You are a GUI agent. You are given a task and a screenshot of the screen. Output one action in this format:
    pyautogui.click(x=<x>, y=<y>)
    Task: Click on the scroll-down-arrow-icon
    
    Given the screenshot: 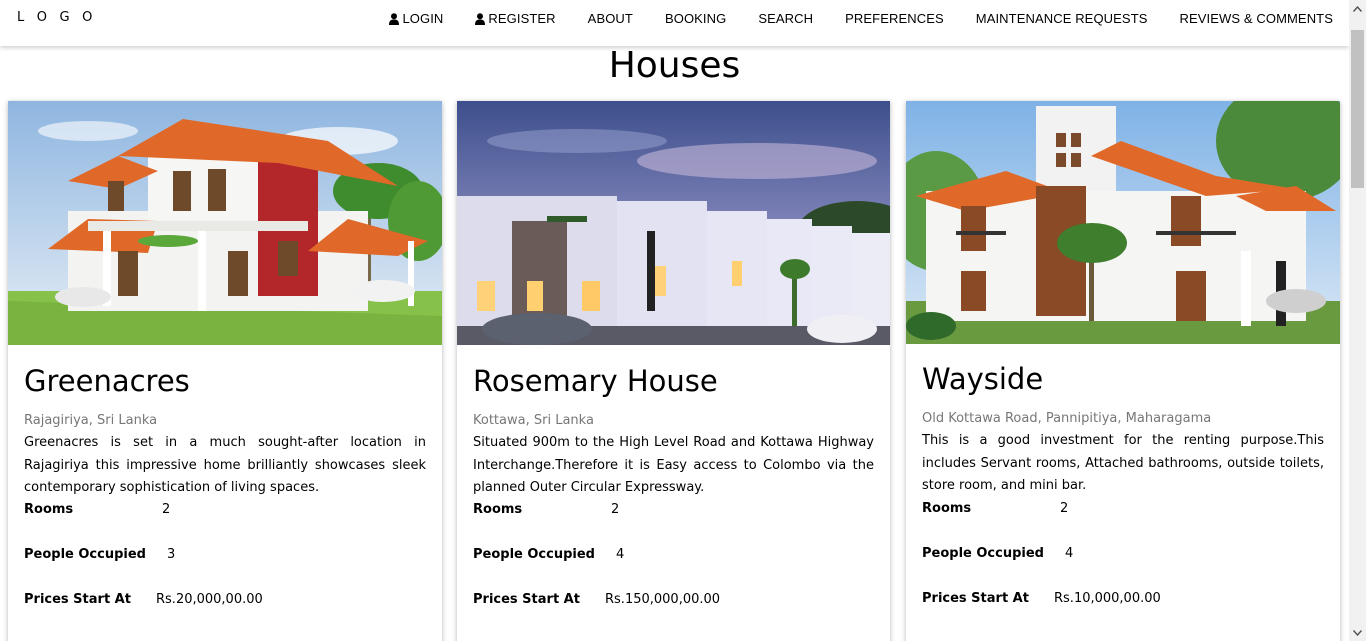 What is the action you would take?
    pyautogui.click(x=1357, y=632)
    